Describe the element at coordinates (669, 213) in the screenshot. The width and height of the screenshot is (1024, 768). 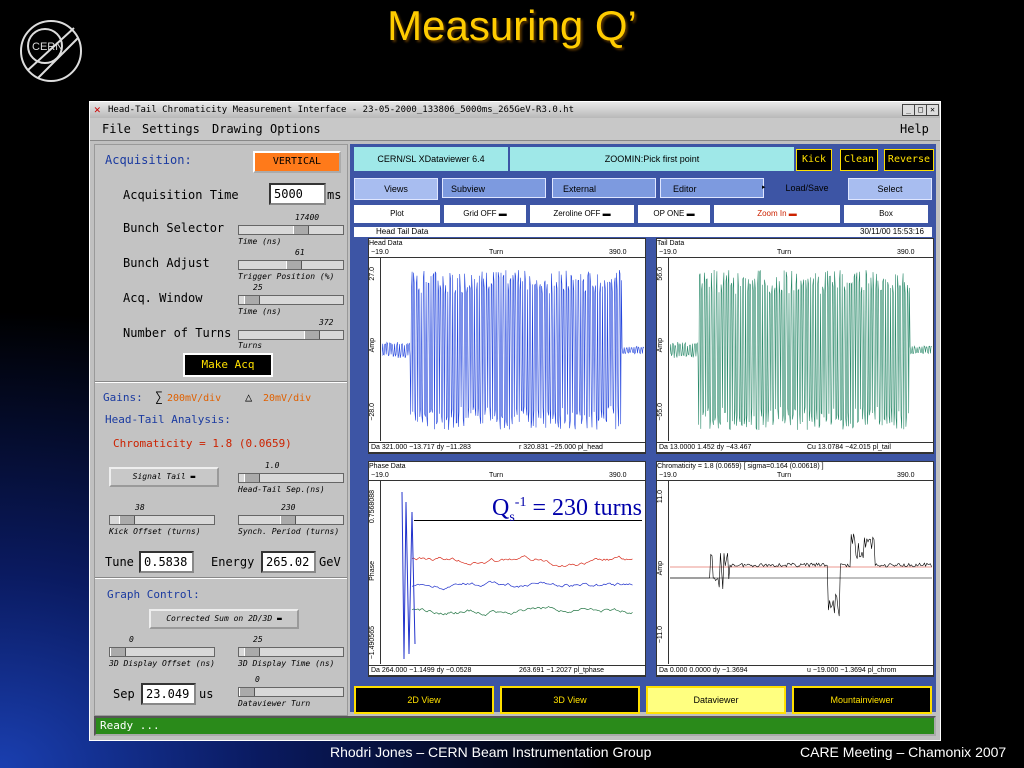
I see `option-op-label: OP ONE` at that location.